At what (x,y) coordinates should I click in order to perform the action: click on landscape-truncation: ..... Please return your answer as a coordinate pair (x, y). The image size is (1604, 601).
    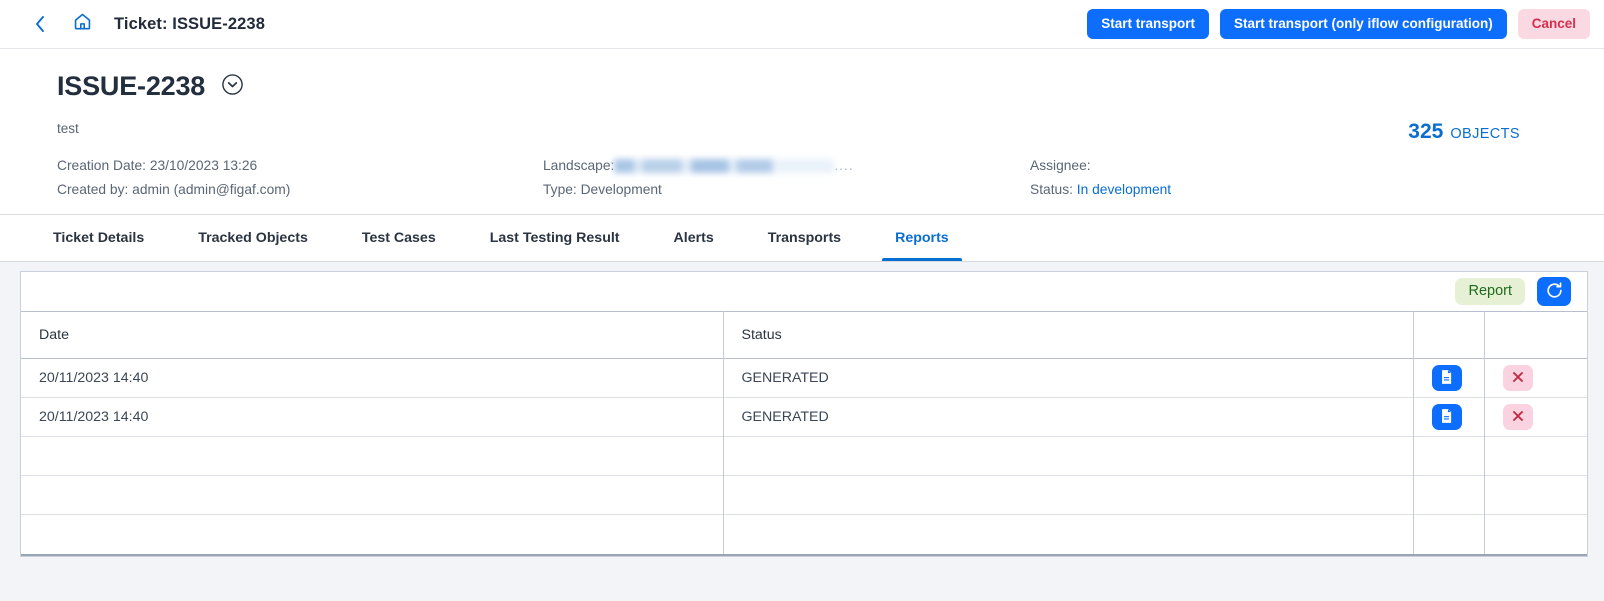
    Looking at the image, I should click on (844, 165).